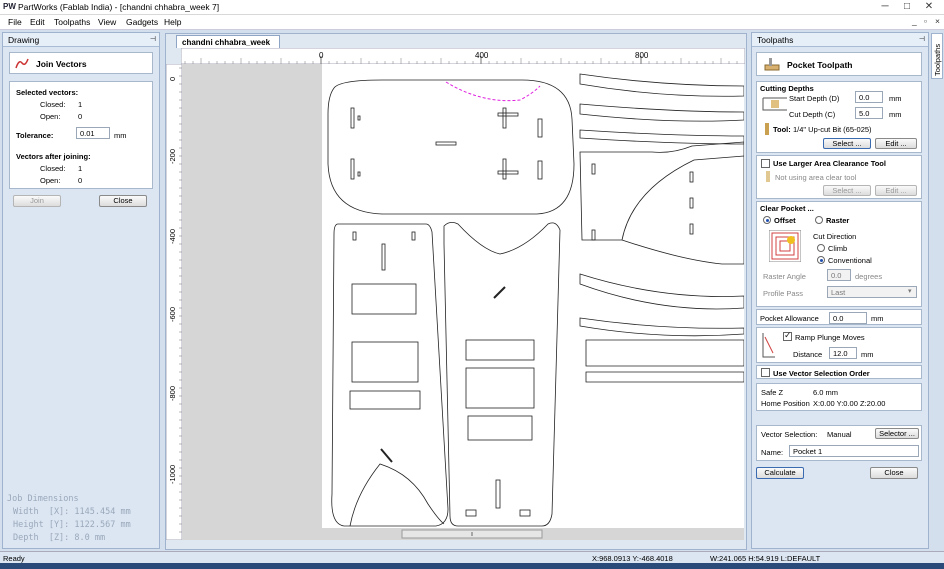  Describe the element at coordinates (820, 65) in the screenshot. I see `pocket-toolpath-title: Pocket Toolpath` at that location.